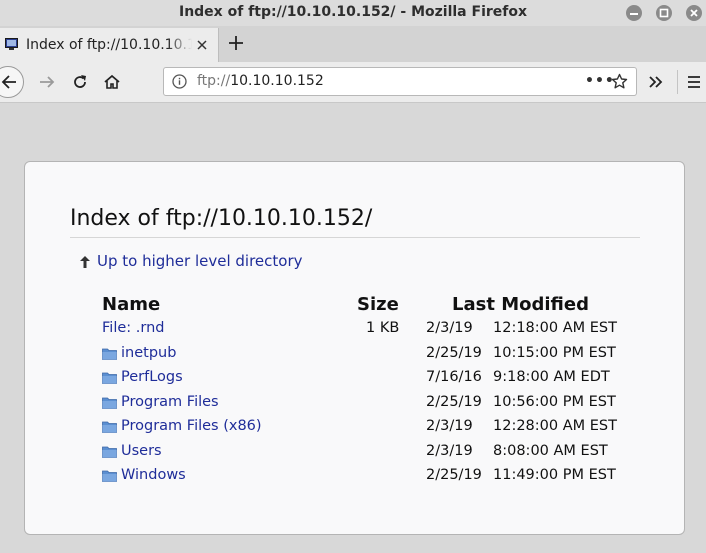 Image resolution: width=706 pixels, height=553 pixels. Describe the element at coordinates (353, 44) in the screenshot. I see `tab-strip: Index of ftp://10.10.10.152/` at that location.